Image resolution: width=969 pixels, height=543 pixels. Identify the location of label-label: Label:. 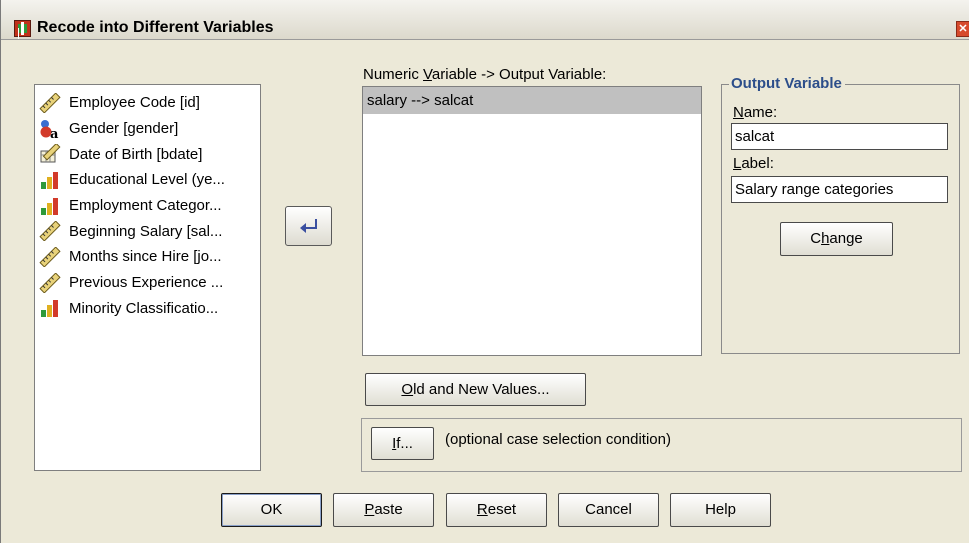
(753, 163).